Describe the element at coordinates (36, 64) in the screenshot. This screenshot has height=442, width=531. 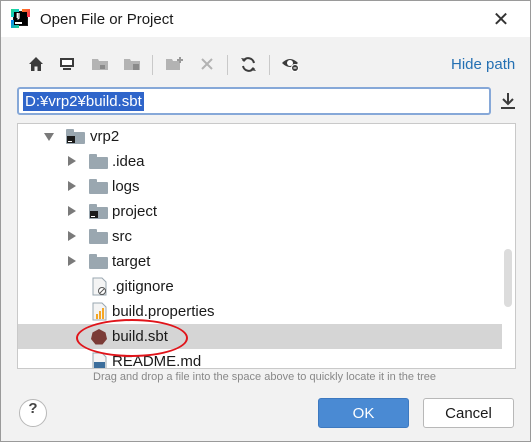
I see `home-icon` at that location.